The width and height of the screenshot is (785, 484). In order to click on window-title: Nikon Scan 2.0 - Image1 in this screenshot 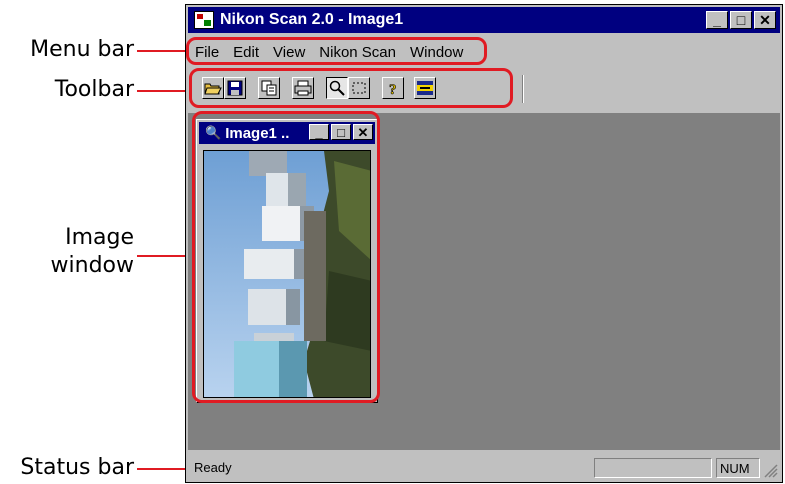, I will do `click(312, 19)`.